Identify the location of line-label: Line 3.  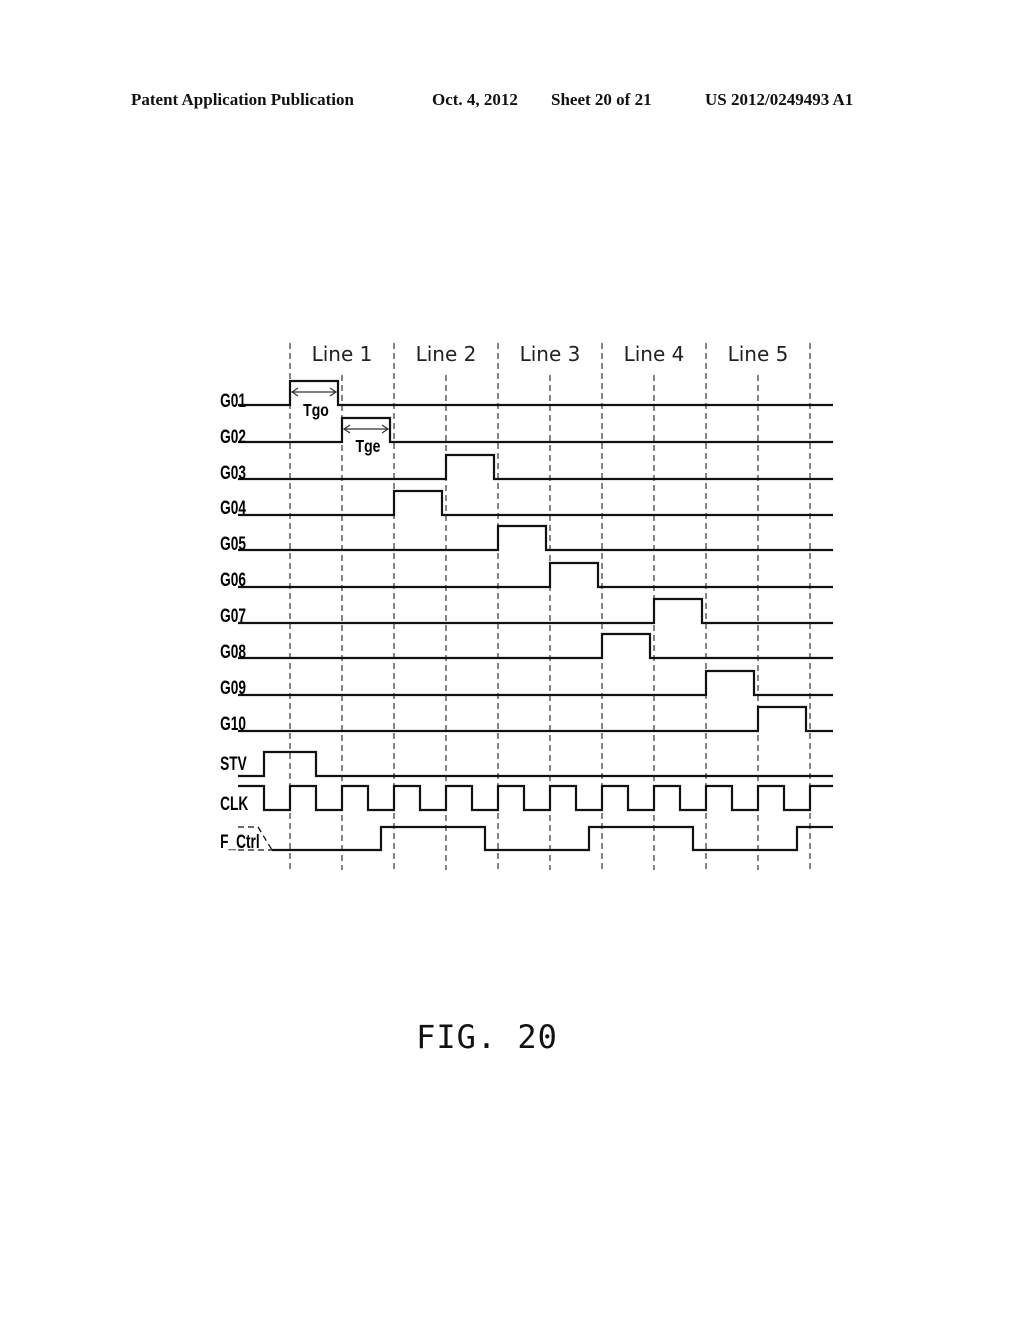
(550, 354).